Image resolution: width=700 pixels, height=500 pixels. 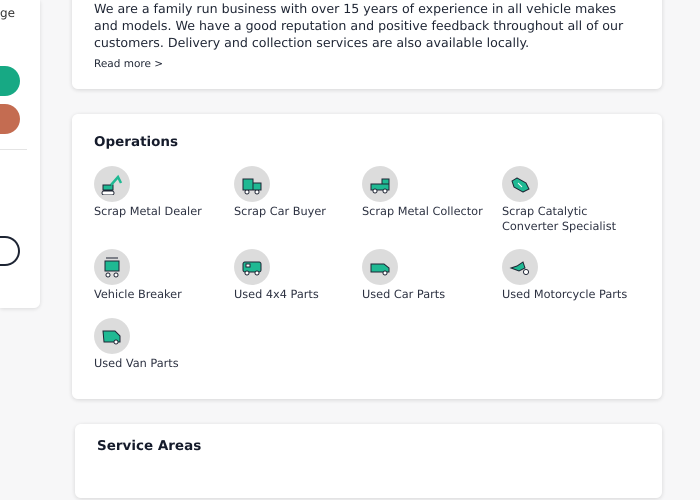 What do you see at coordinates (10, 119) in the screenshot?
I see `secondary-button` at bounding box center [10, 119].